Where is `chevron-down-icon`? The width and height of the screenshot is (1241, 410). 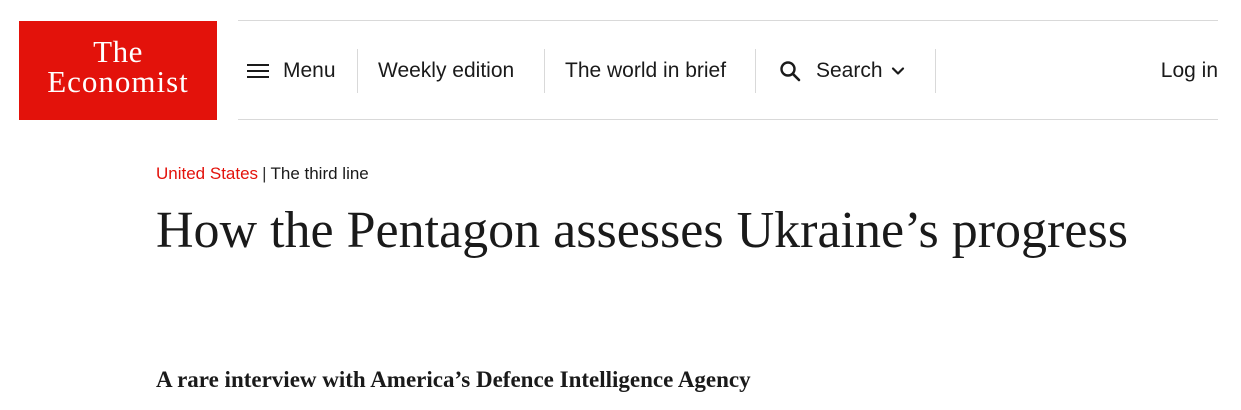 chevron-down-icon is located at coordinates (897, 71).